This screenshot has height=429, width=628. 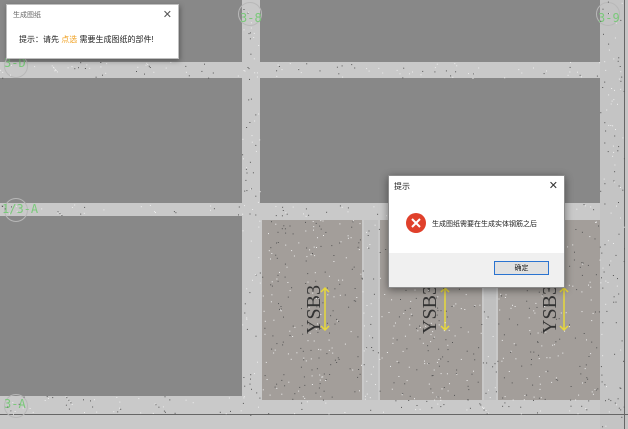 I want to click on hint-panel-title: 生成图纸, so click(x=27, y=15).